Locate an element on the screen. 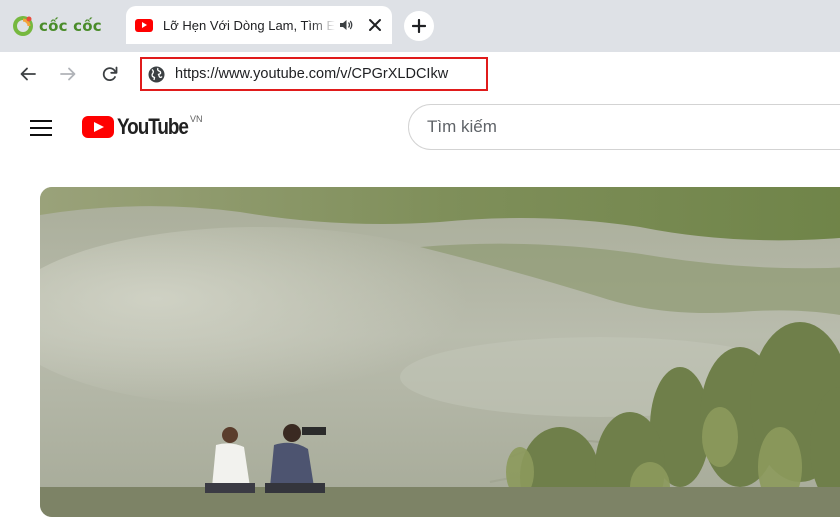 This screenshot has width=840, height=517. back-button is located at coordinates (28, 74).